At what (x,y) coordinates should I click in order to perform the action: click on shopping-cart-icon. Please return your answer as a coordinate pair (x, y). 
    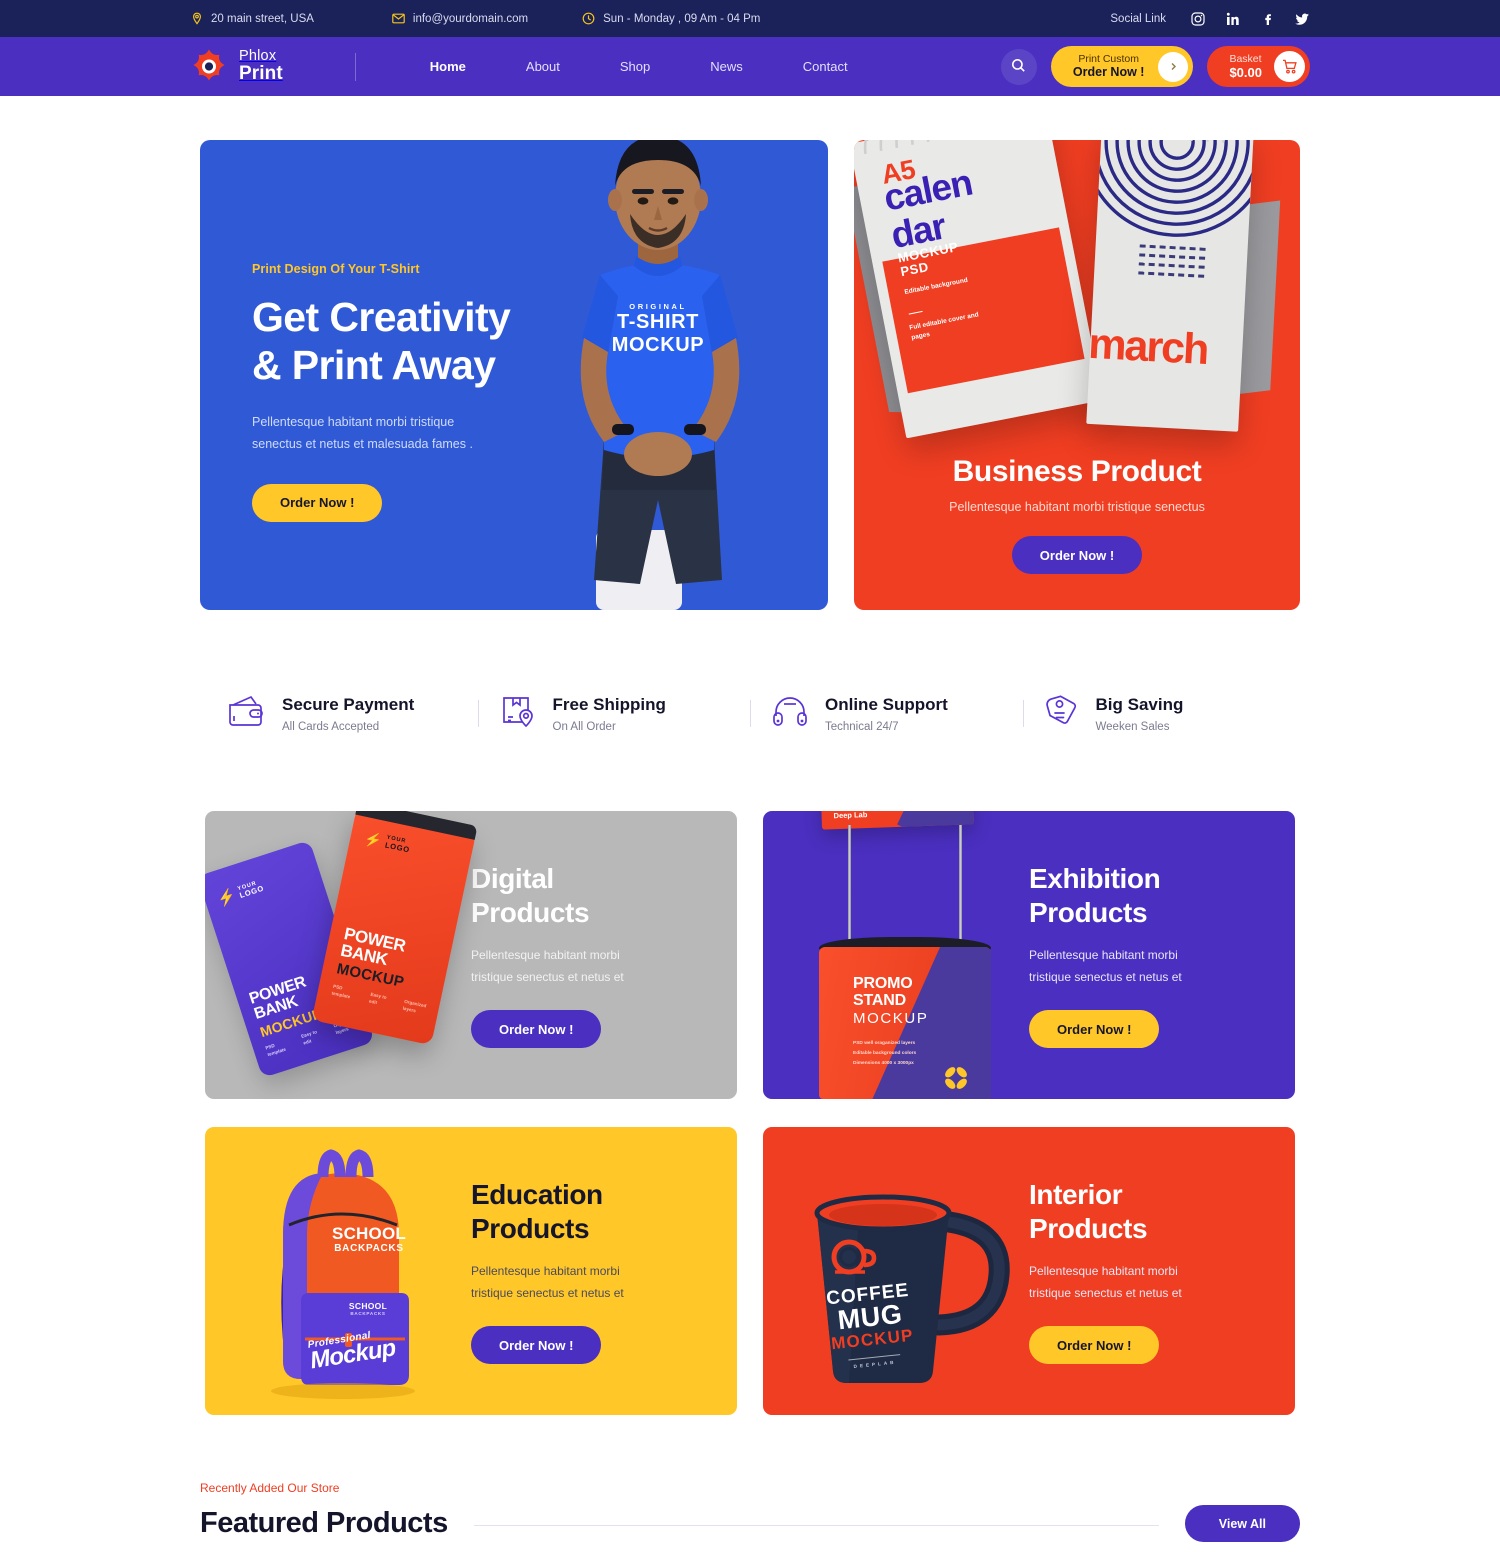
    Looking at the image, I should click on (1289, 66).